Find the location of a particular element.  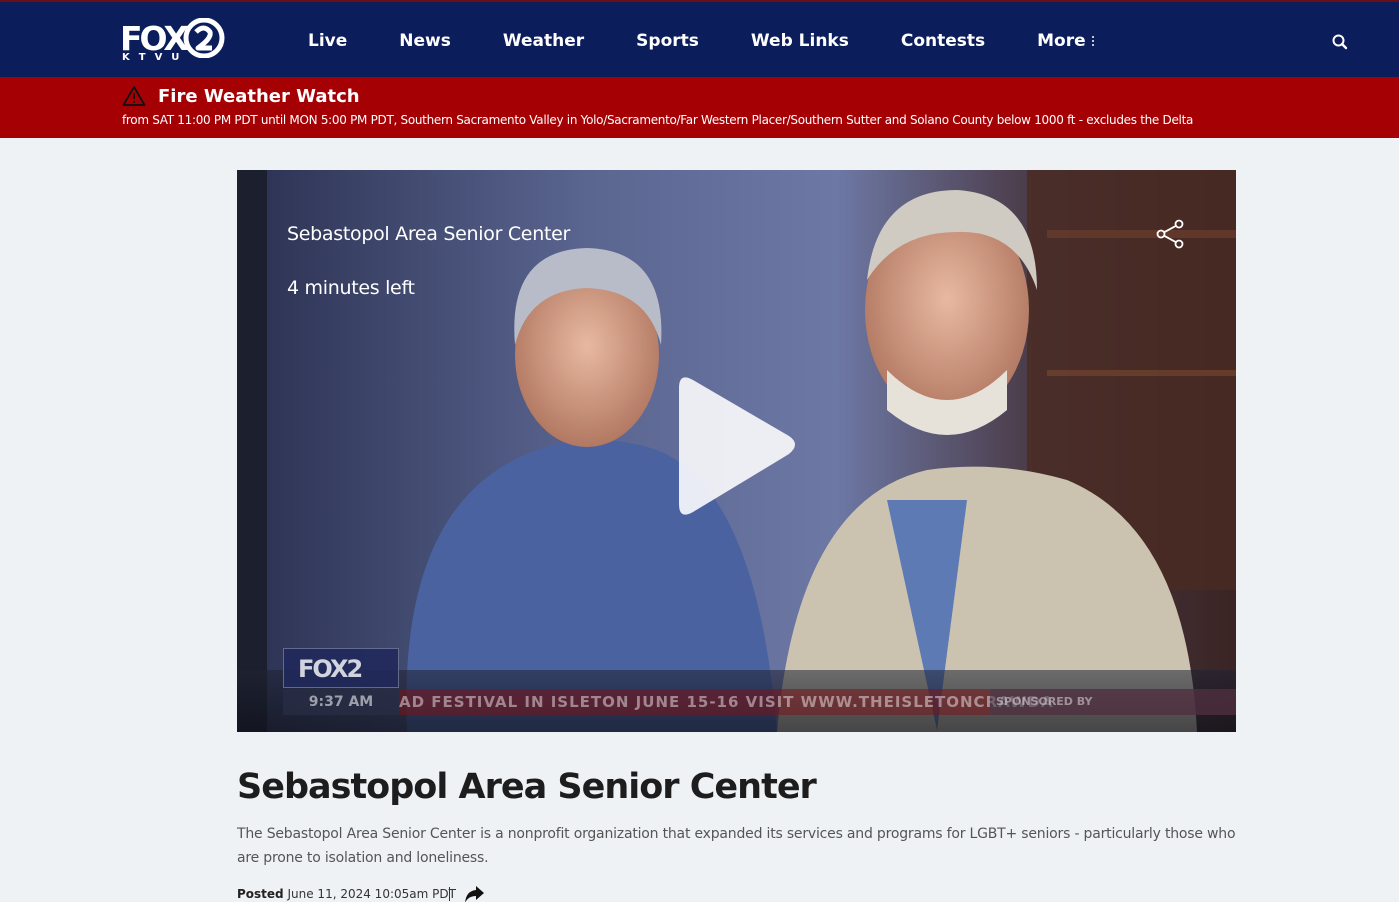

bug-text: FOX2 is located at coordinates (330, 669).